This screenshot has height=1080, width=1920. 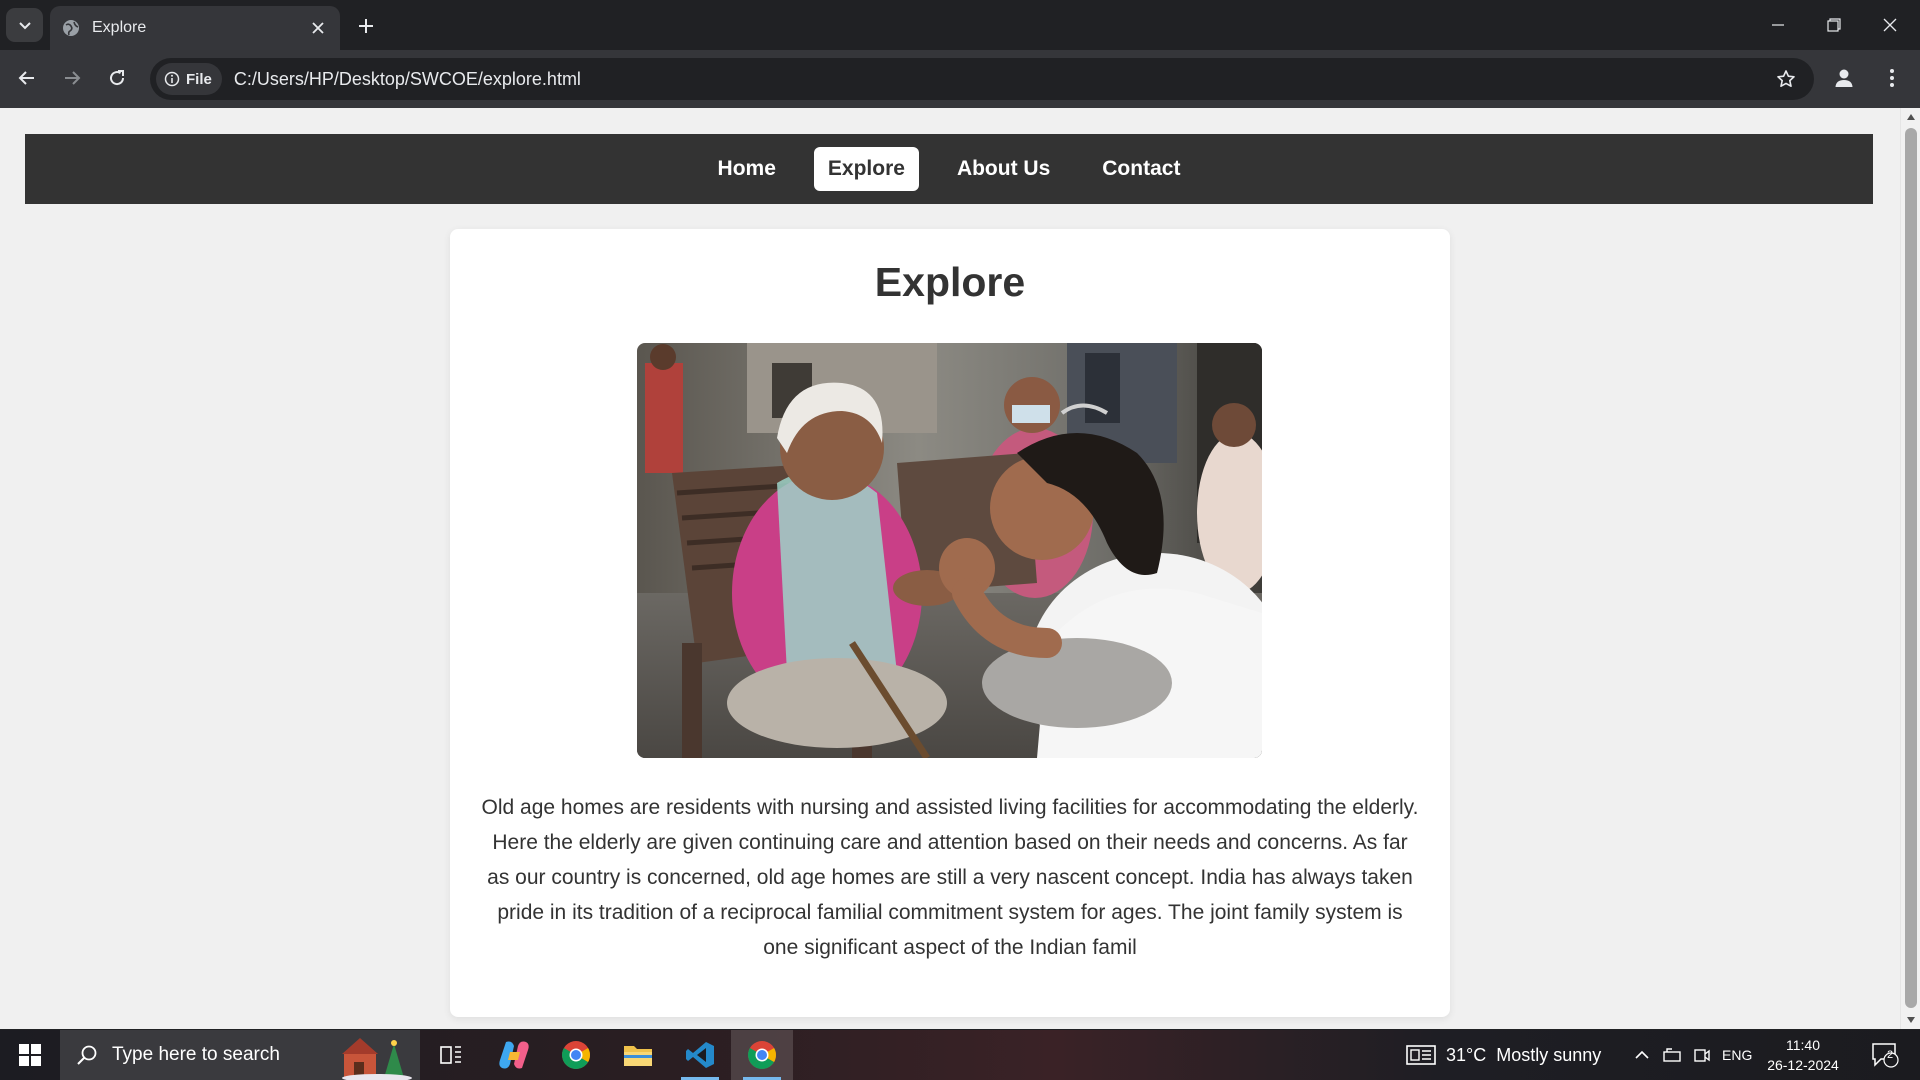 I want to click on copilot-icon, so click(x=514, y=1055).